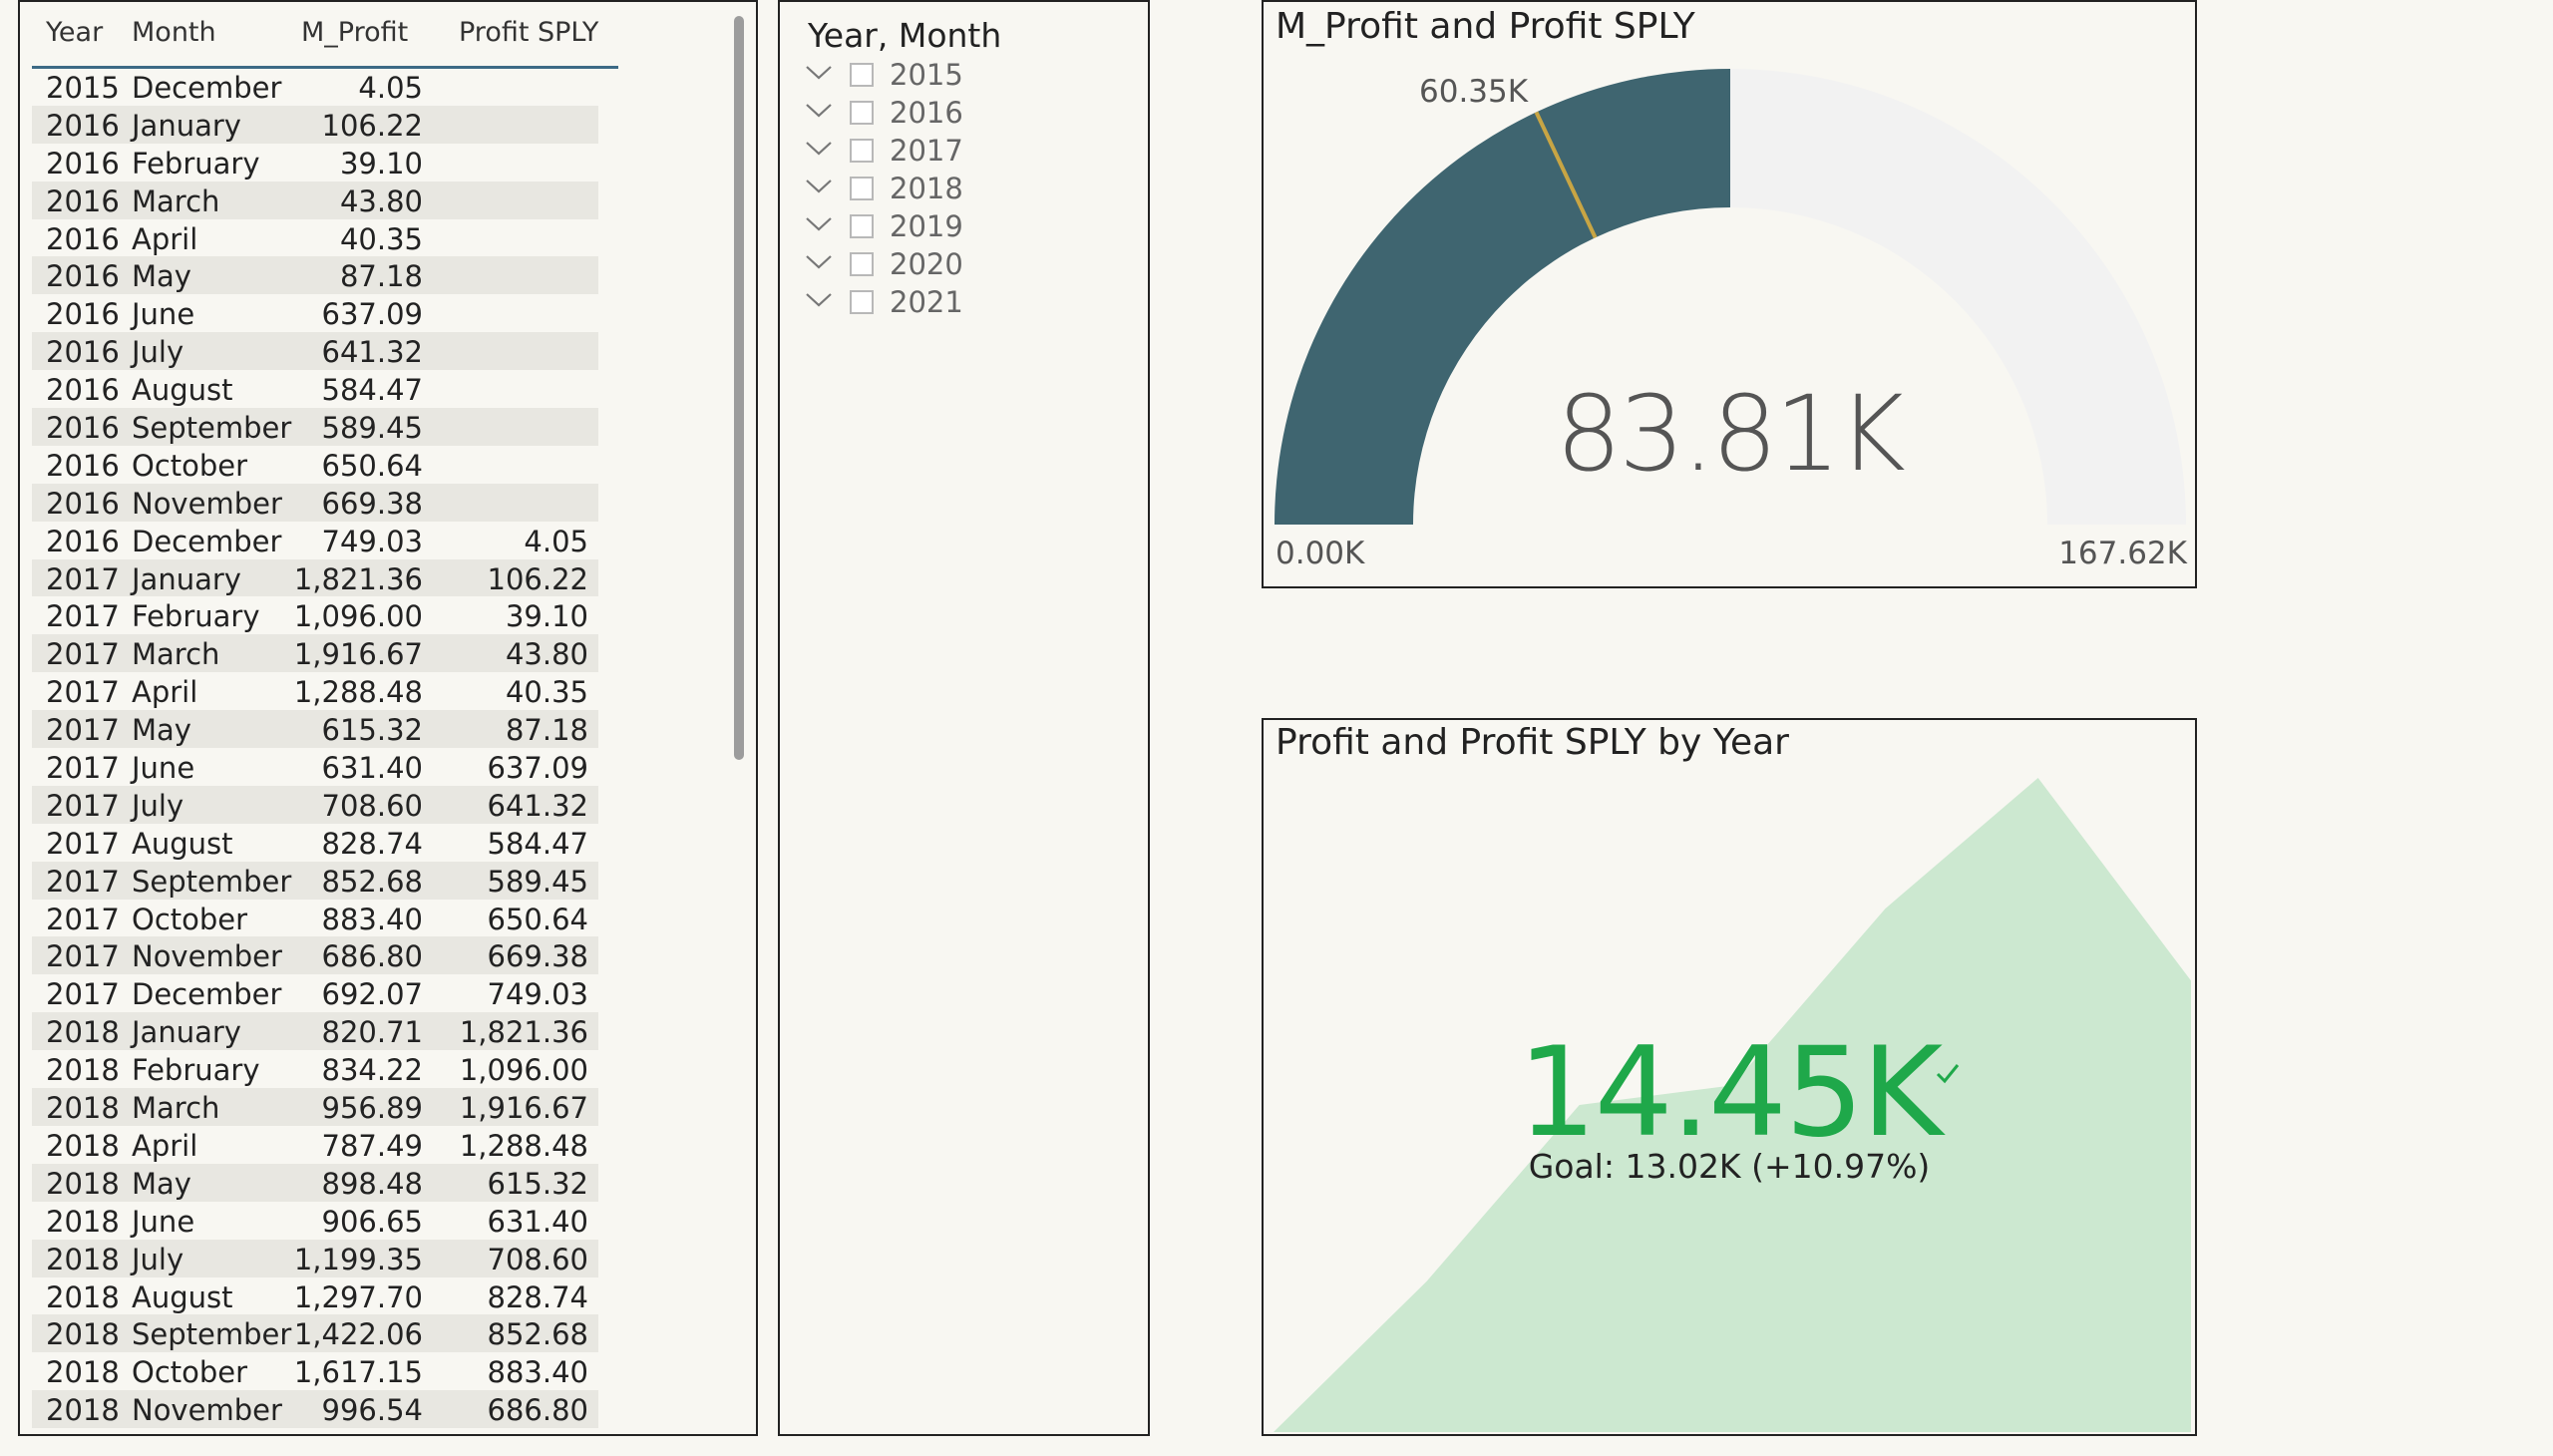 This screenshot has height=1456, width=2553. I want to click on table-header: Year Month M_Profit Profit SPLY, so click(325, 35).